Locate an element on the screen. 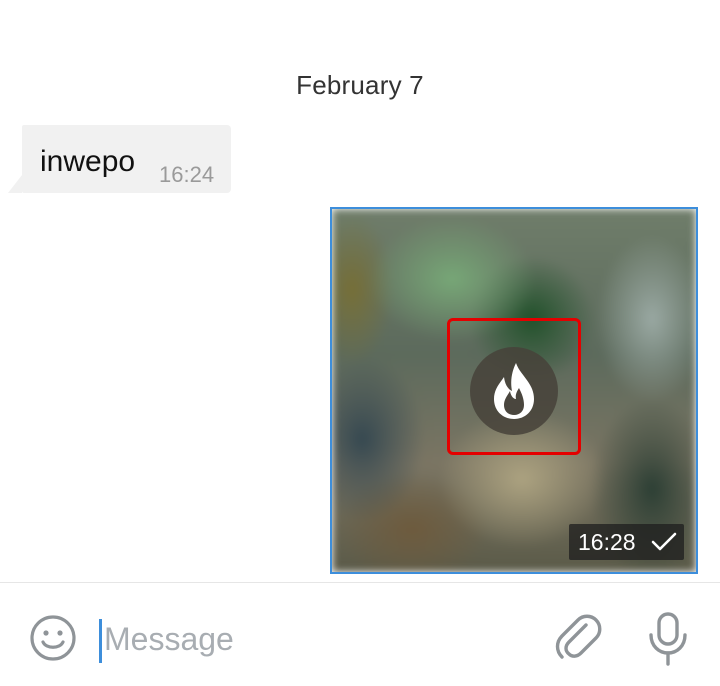 This screenshot has width=720, height=686. fire-icon is located at coordinates (514, 391).